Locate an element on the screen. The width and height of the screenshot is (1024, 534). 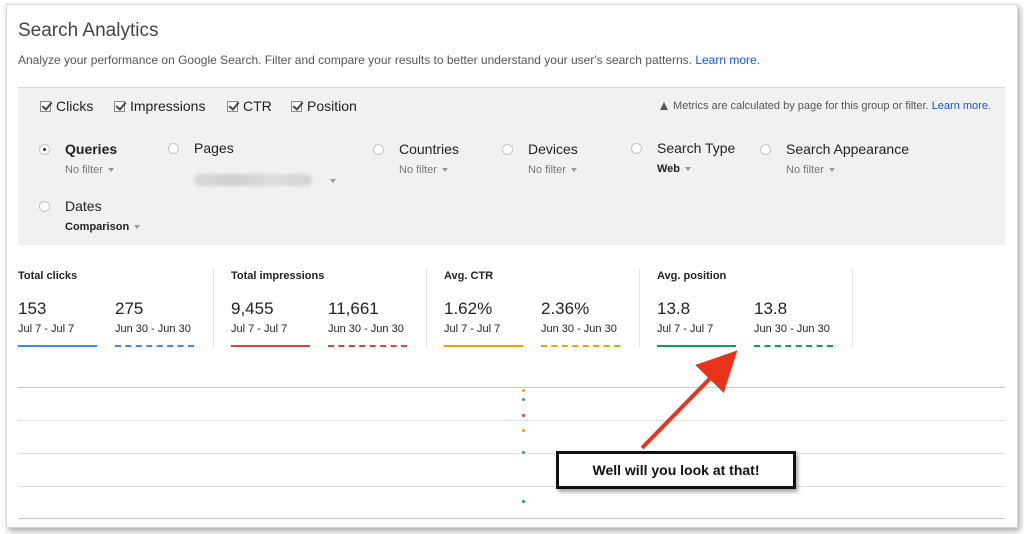
annotation-arrow is located at coordinates (689, 400).